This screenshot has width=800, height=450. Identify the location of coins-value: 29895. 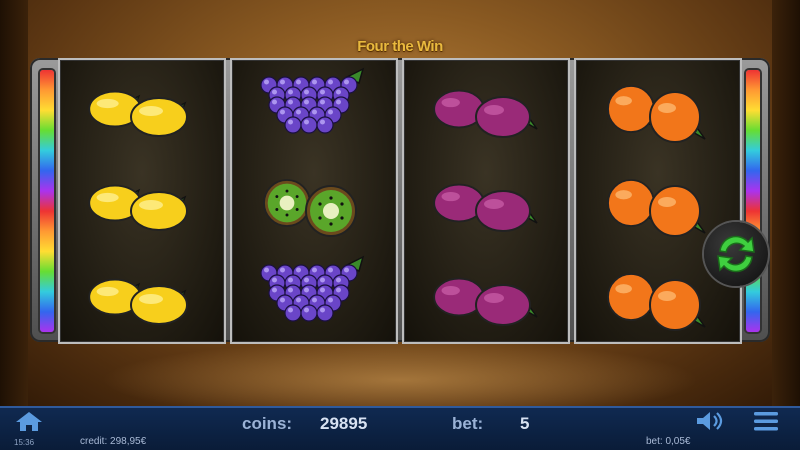
(344, 423).